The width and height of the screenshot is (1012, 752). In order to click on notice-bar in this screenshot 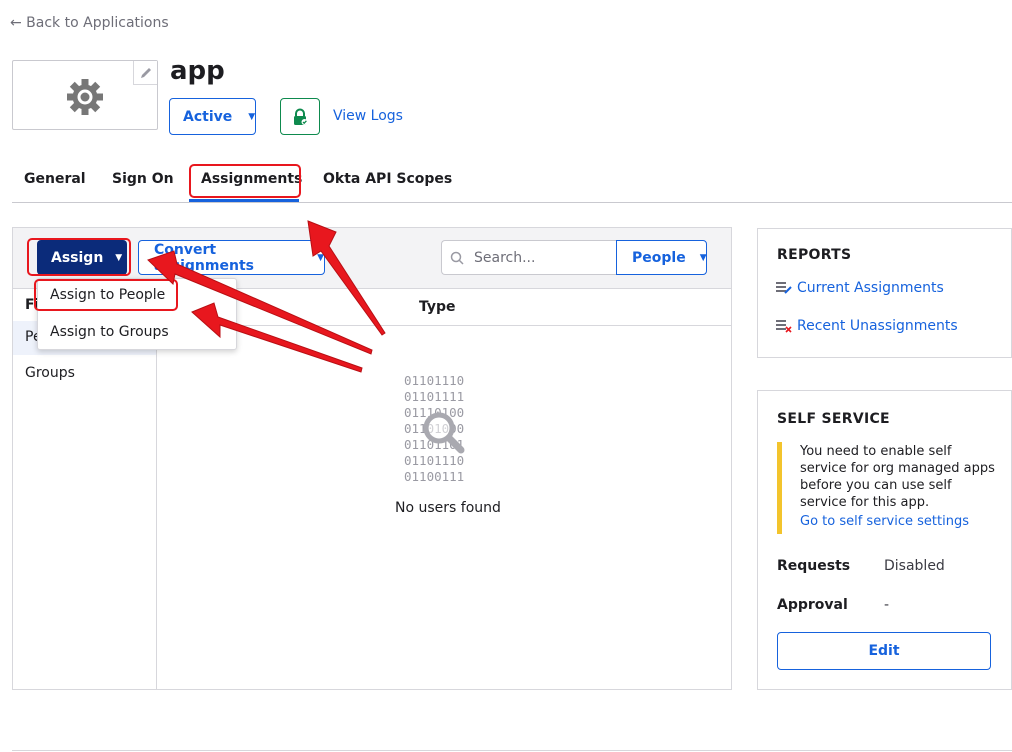, I will do `click(779, 488)`.